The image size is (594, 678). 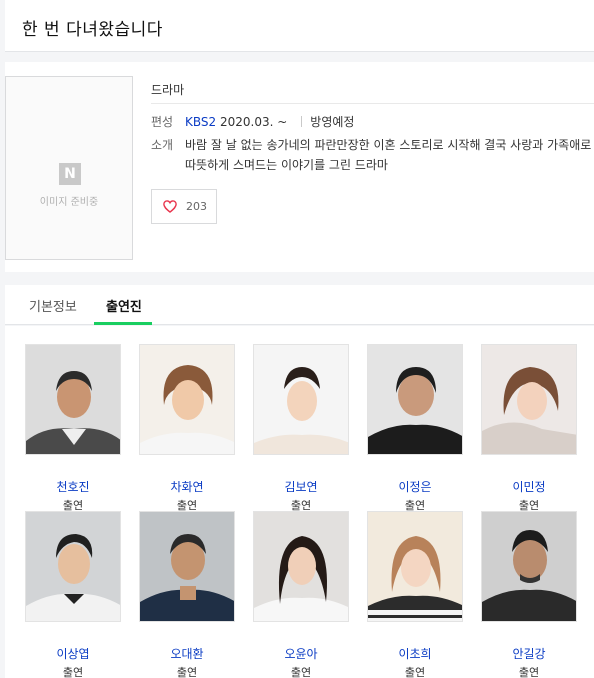 I want to click on cast-name: 김보연, so click(x=301, y=486).